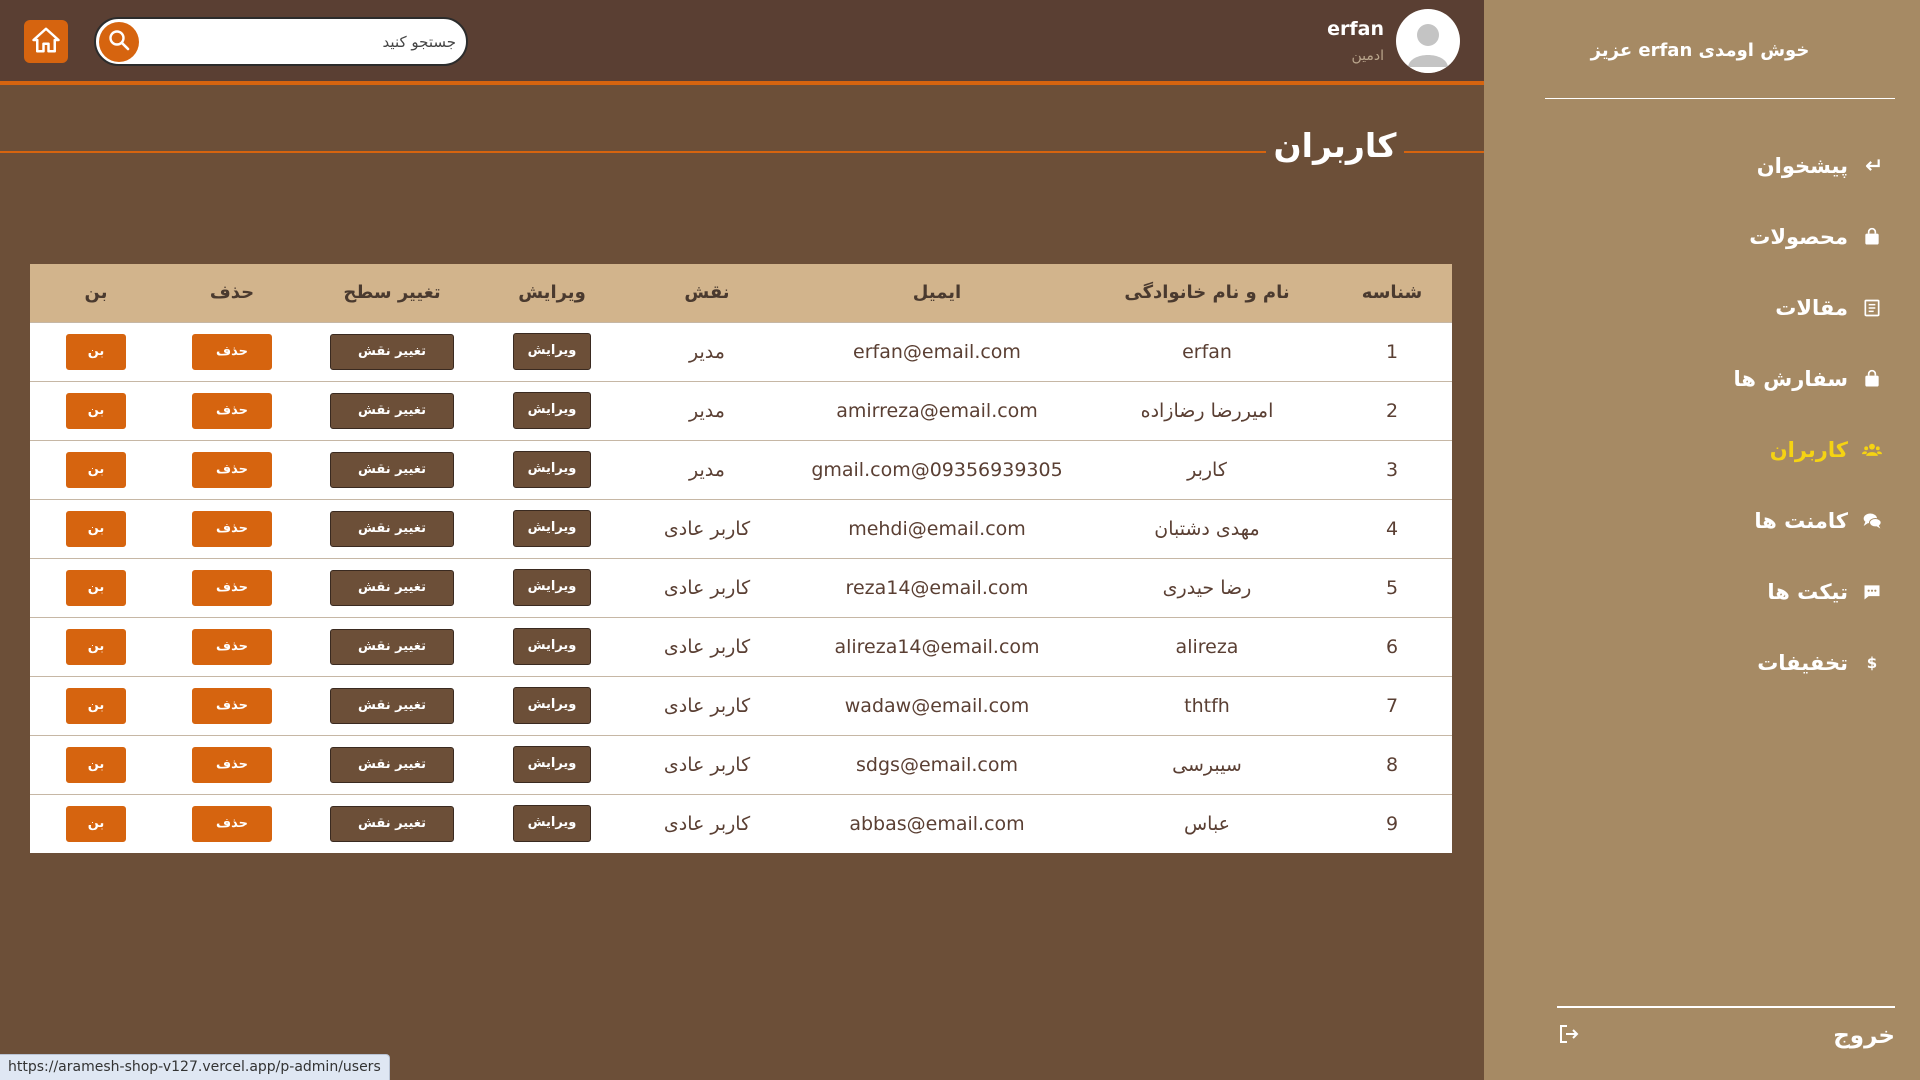  I want to click on sidebar-item-orders: سفارش ها, so click(1719, 378).